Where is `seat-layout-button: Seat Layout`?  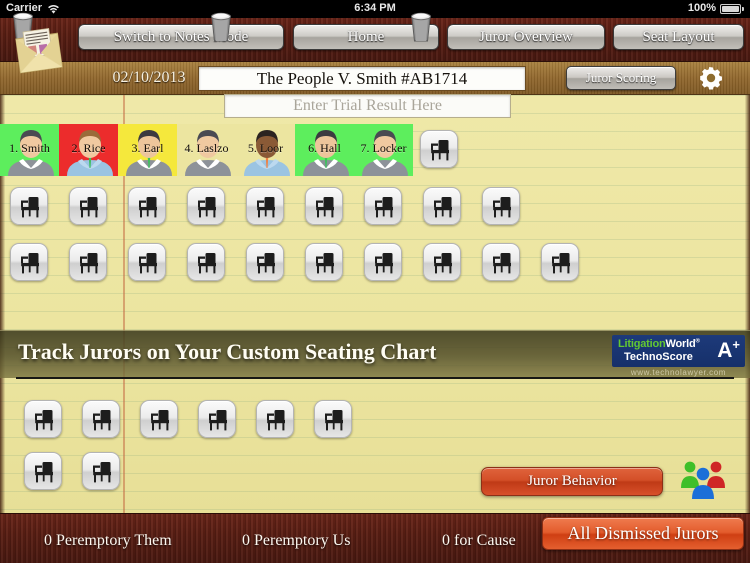 seat-layout-button: Seat Layout is located at coordinates (678, 37).